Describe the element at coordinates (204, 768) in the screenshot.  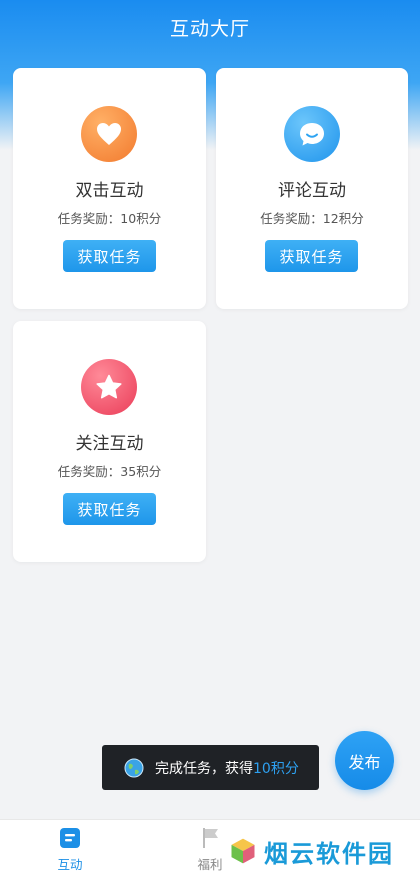
I see `toast-text: 完成任务，获得` at that location.